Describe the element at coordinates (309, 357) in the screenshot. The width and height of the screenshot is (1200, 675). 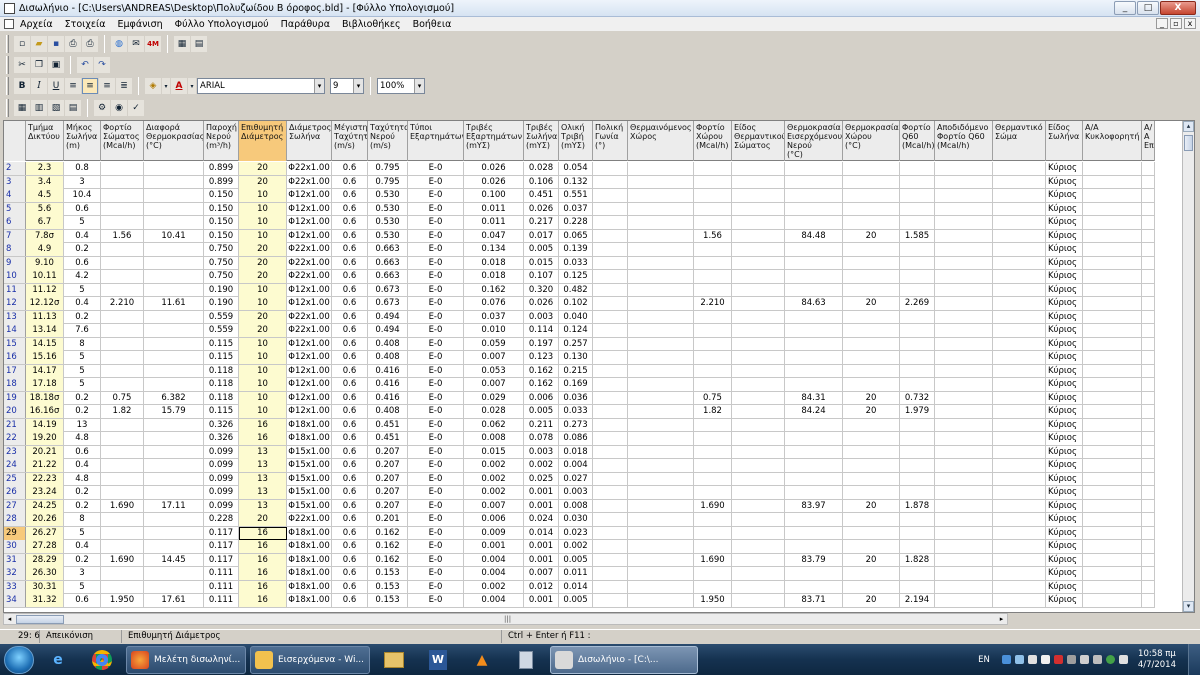
I see `table-cell: Φ12x1.00` at that location.